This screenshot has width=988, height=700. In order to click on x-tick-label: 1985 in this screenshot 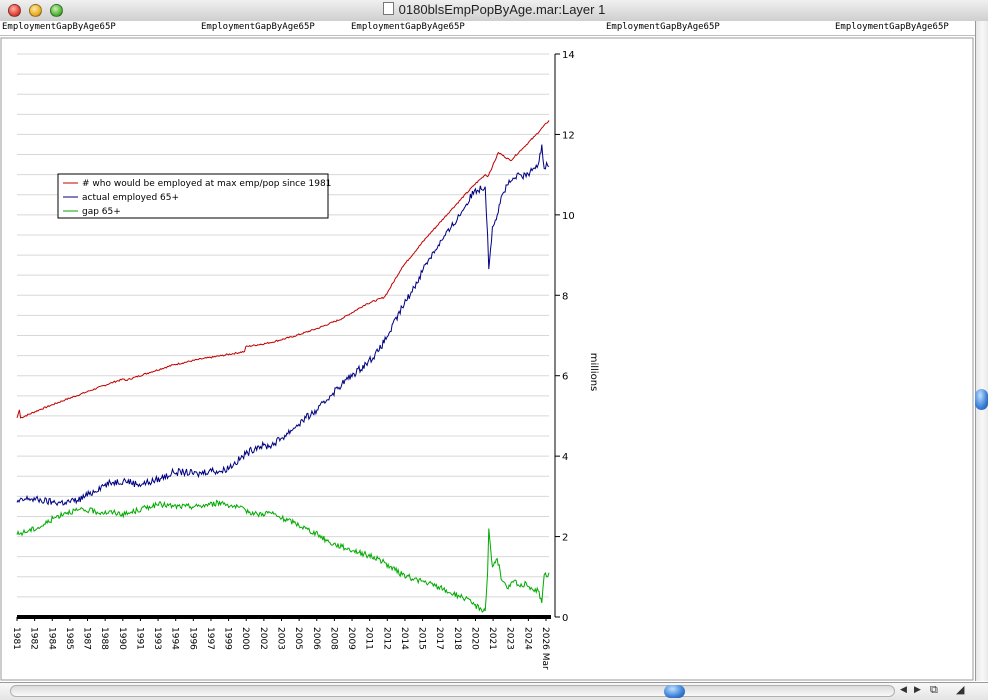, I will do `click(69, 638)`.